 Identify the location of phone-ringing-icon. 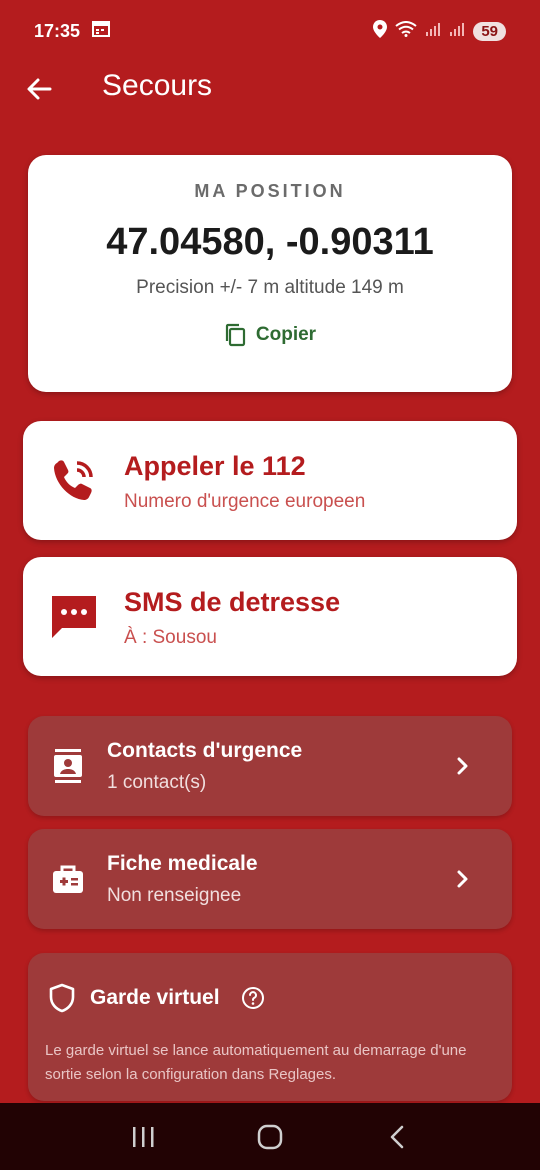
(74, 480).